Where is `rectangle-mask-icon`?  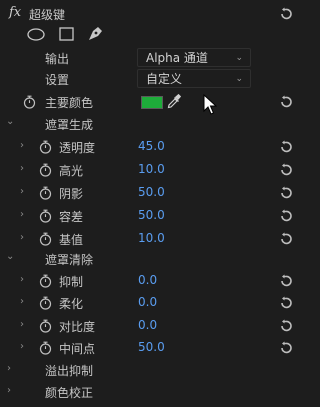
rectangle-mask-icon is located at coordinates (66, 35).